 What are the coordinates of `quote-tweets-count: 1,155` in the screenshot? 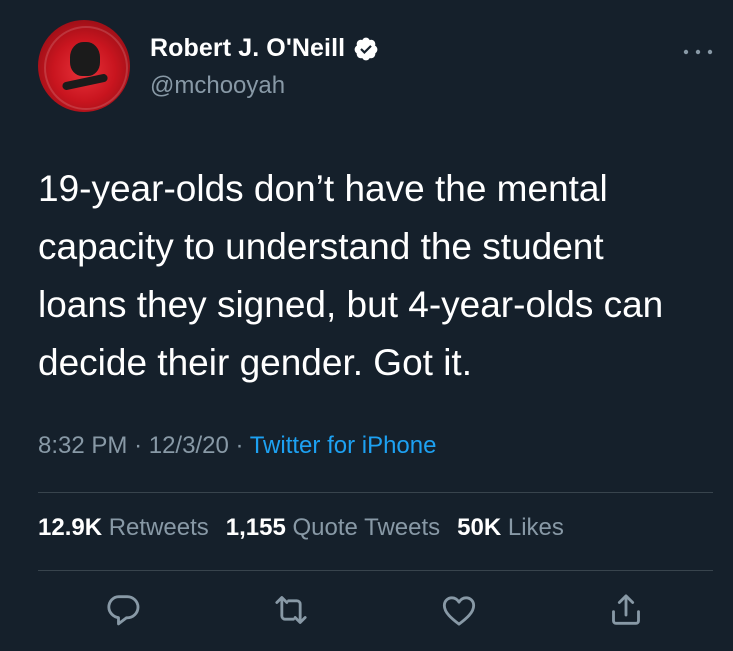 It's located at (255, 527).